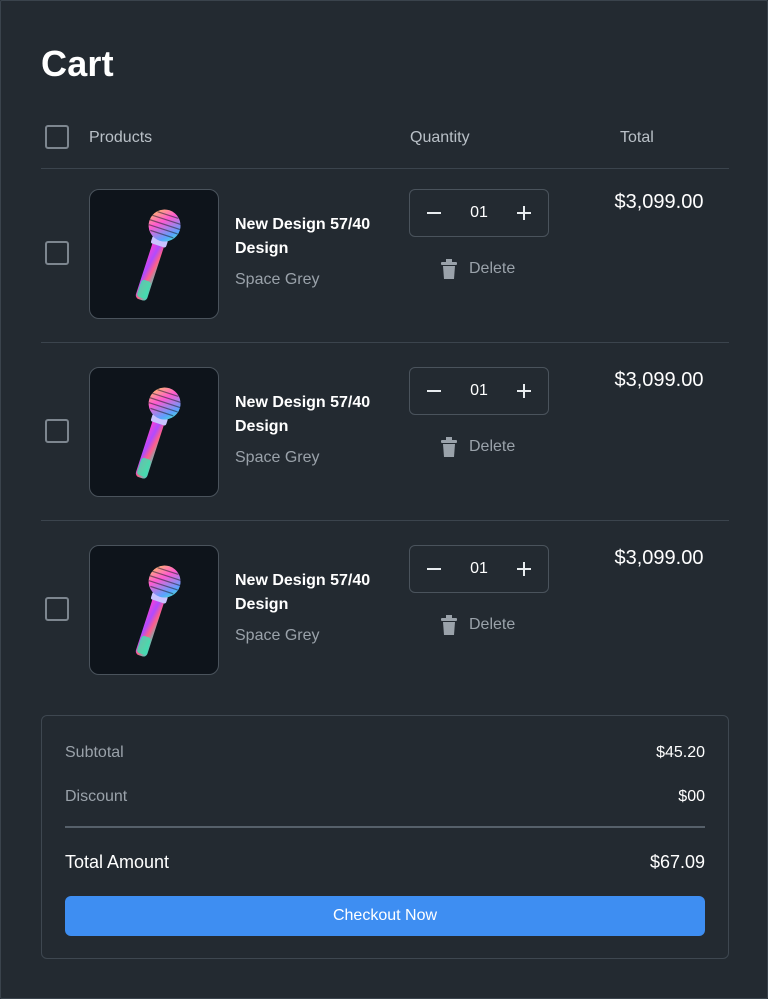 The width and height of the screenshot is (768, 999). Describe the element at coordinates (385, 827) in the screenshot. I see `summary-divider` at that location.